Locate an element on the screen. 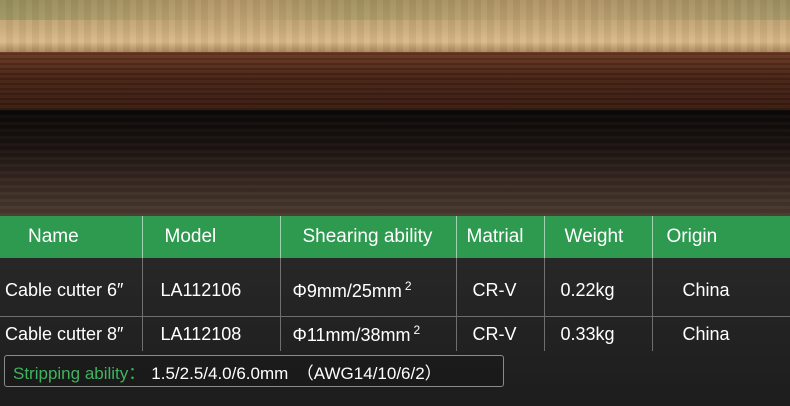 This screenshot has width=790, height=406. stripping-ability-value: 1.5/2.5/4.0/6.0mm （AWG14/10/6/2） is located at coordinates (296, 373).